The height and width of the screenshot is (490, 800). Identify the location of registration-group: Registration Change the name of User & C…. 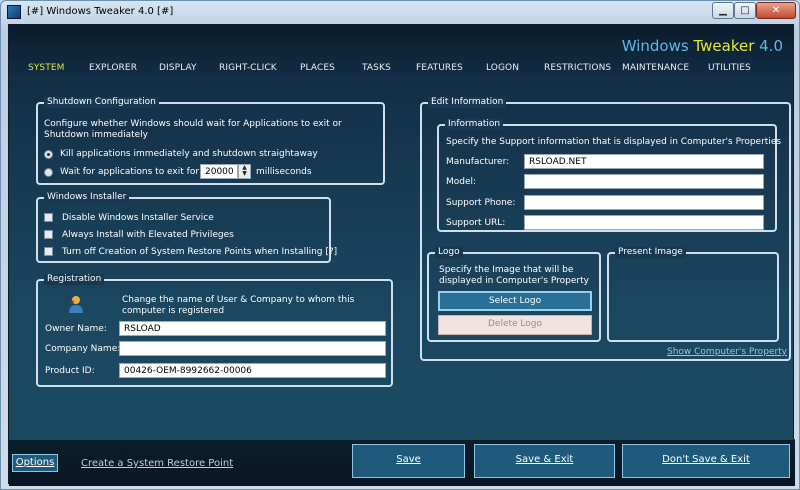
(214, 330).